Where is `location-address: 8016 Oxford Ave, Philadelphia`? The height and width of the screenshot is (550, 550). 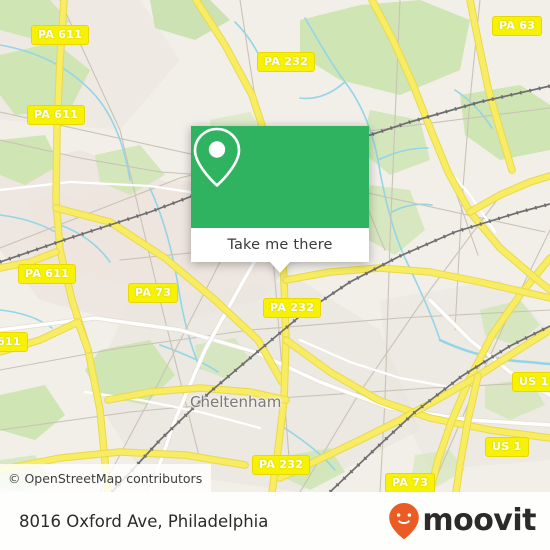
location-address: 8016 Oxford Ave, Philadelphia is located at coordinates (144, 521).